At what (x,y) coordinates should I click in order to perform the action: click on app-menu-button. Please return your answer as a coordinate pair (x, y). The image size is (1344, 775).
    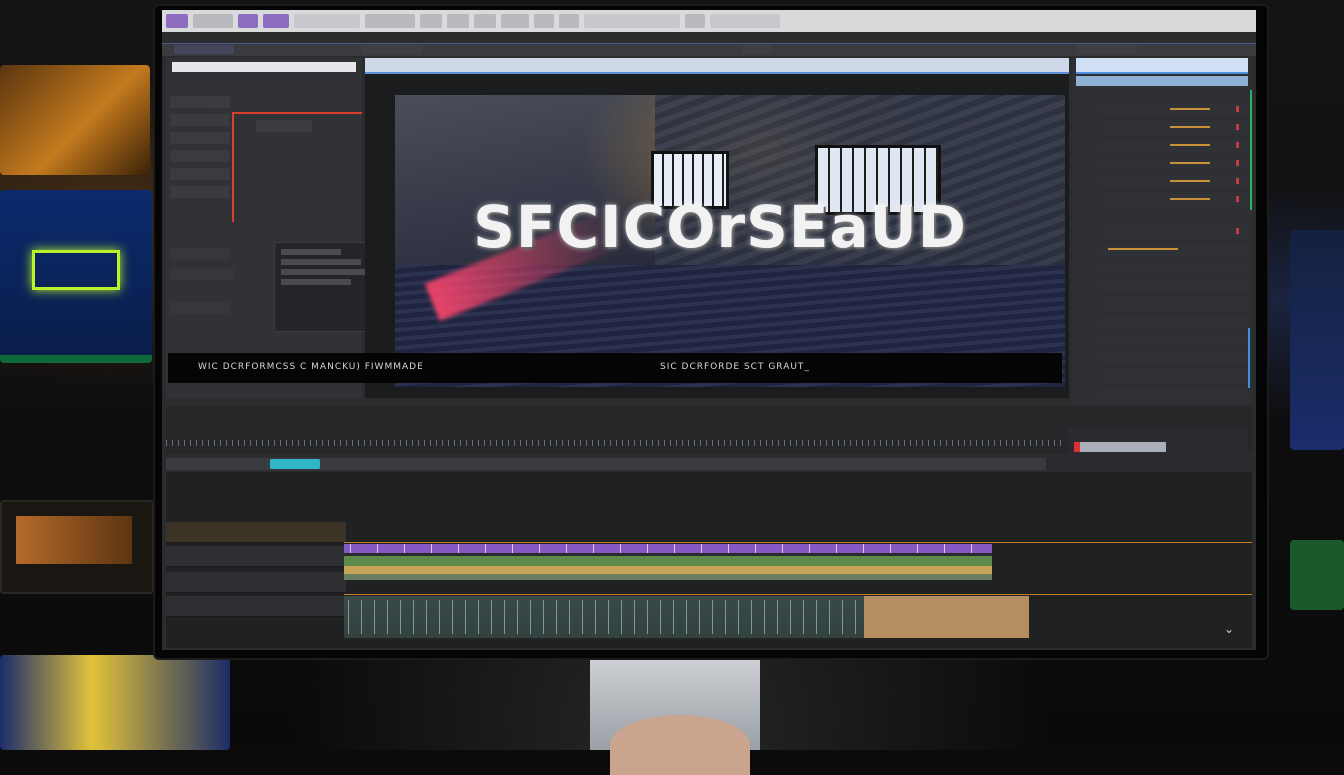
    Looking at the image, I should click on (177, 21).